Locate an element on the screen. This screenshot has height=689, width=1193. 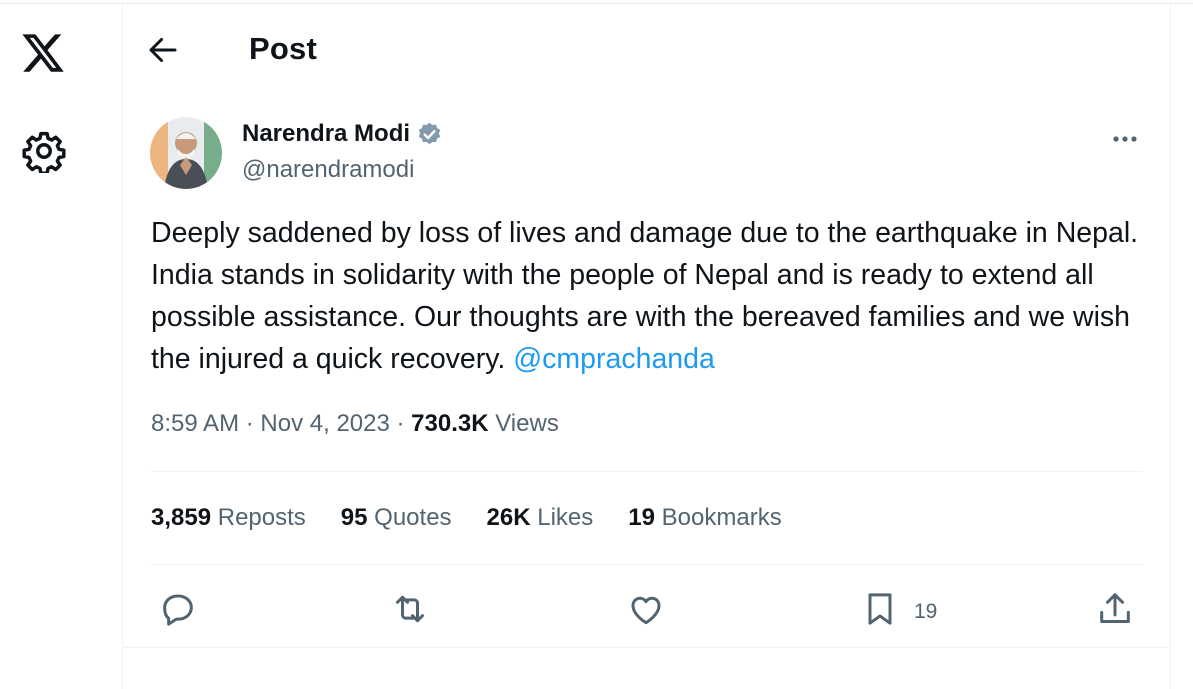
author-row: Narendra Modi is located at coordinates (342, 134).